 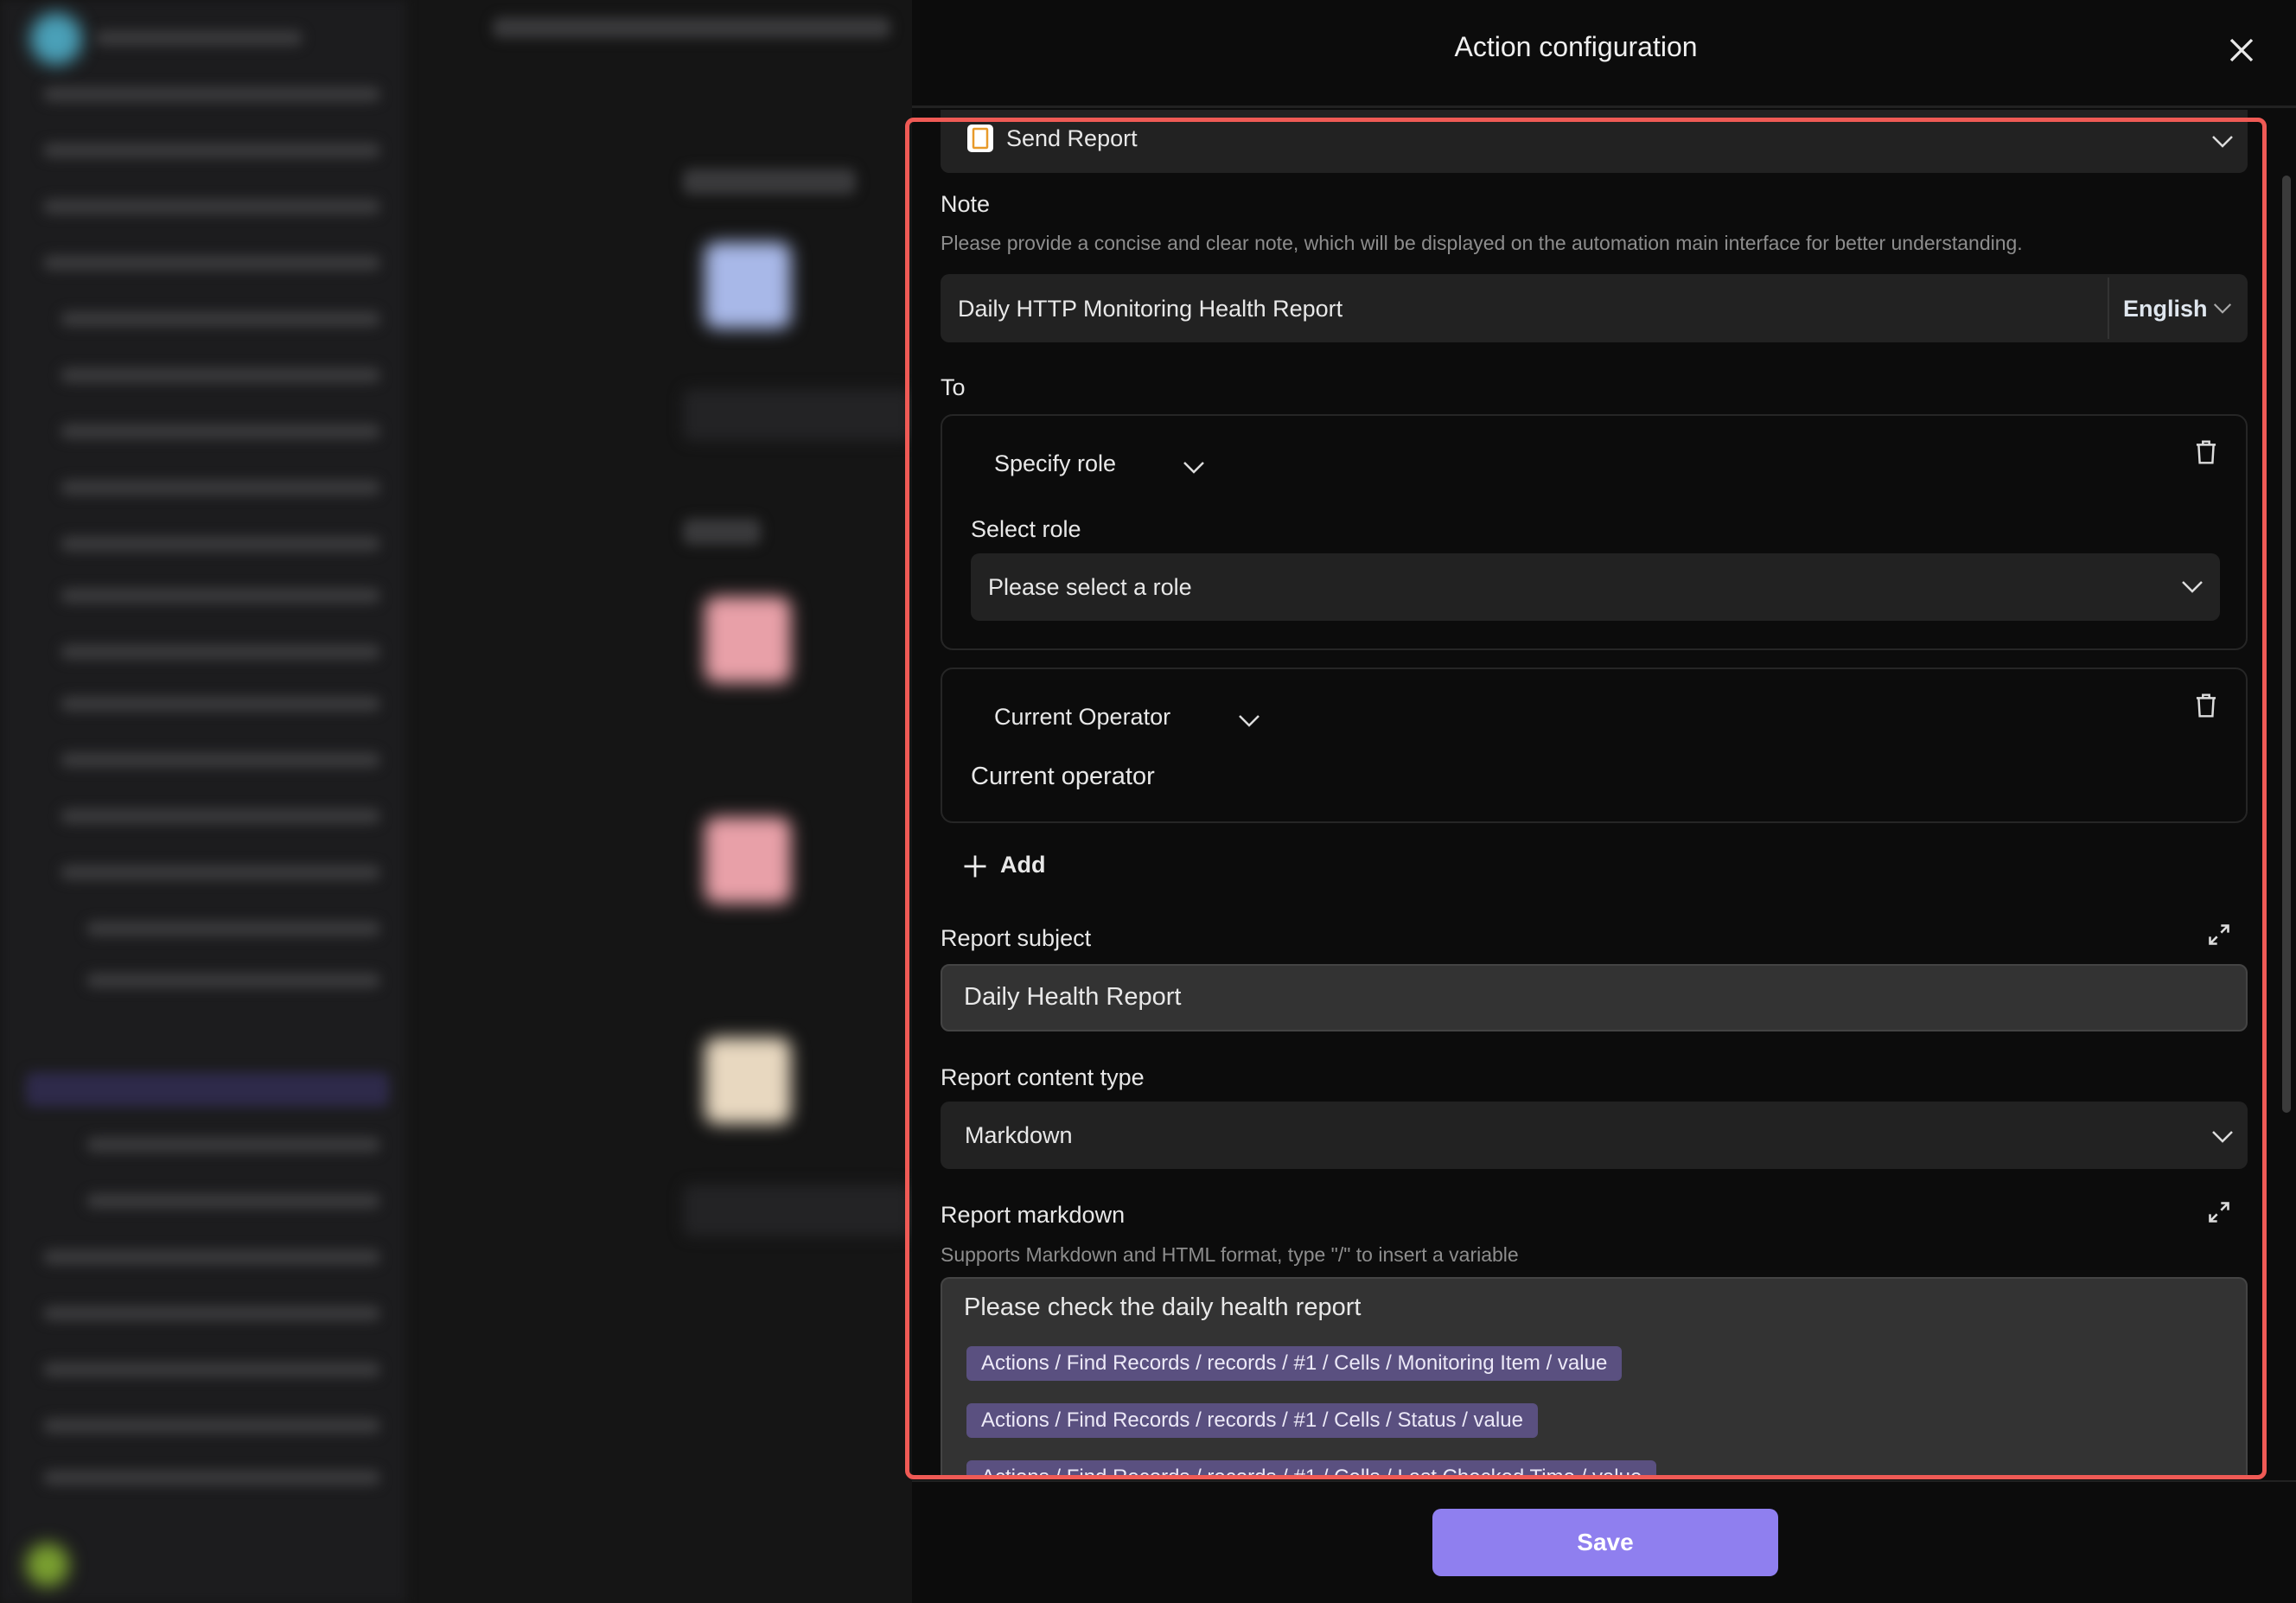 What do you see at coordinates (1019, 1135) in the screenshot?
I see `report-content-type-value: Markdown` at bounding box center [1019, 1135].